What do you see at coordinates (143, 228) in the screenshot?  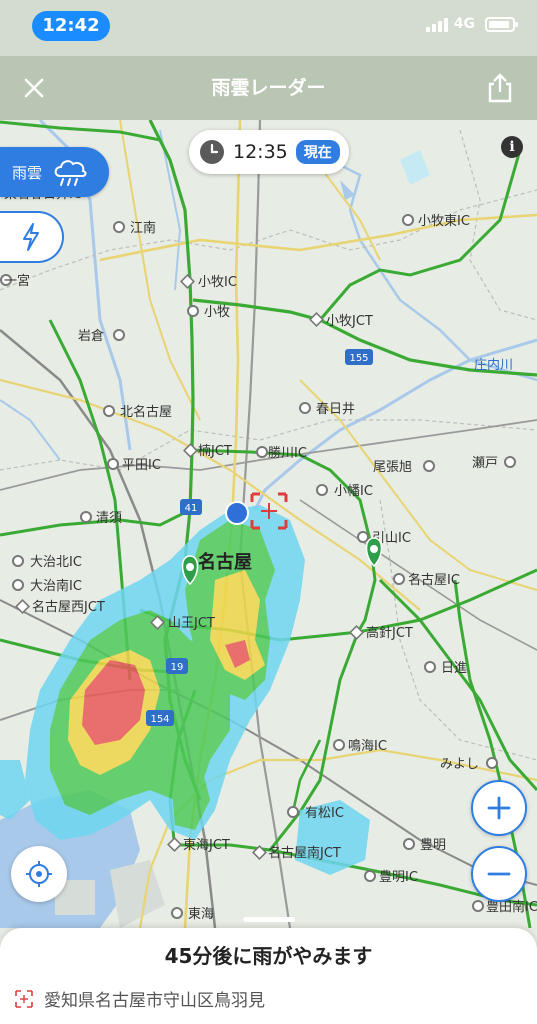 I see `place-label: 江南` at bounding box center [143, 228].